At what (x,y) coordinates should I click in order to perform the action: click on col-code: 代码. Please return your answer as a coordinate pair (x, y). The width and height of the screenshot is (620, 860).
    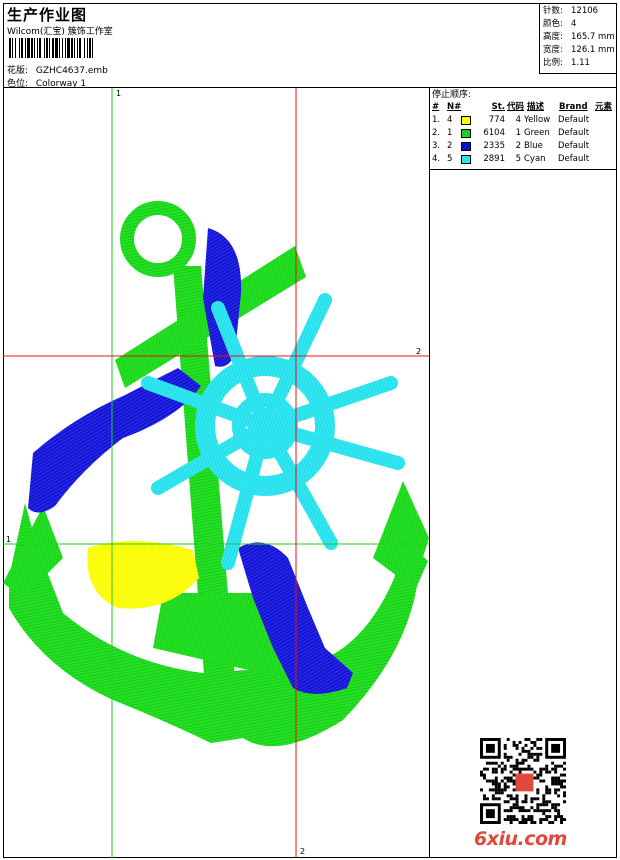
    Looking at the image, I should click on (516, 107).